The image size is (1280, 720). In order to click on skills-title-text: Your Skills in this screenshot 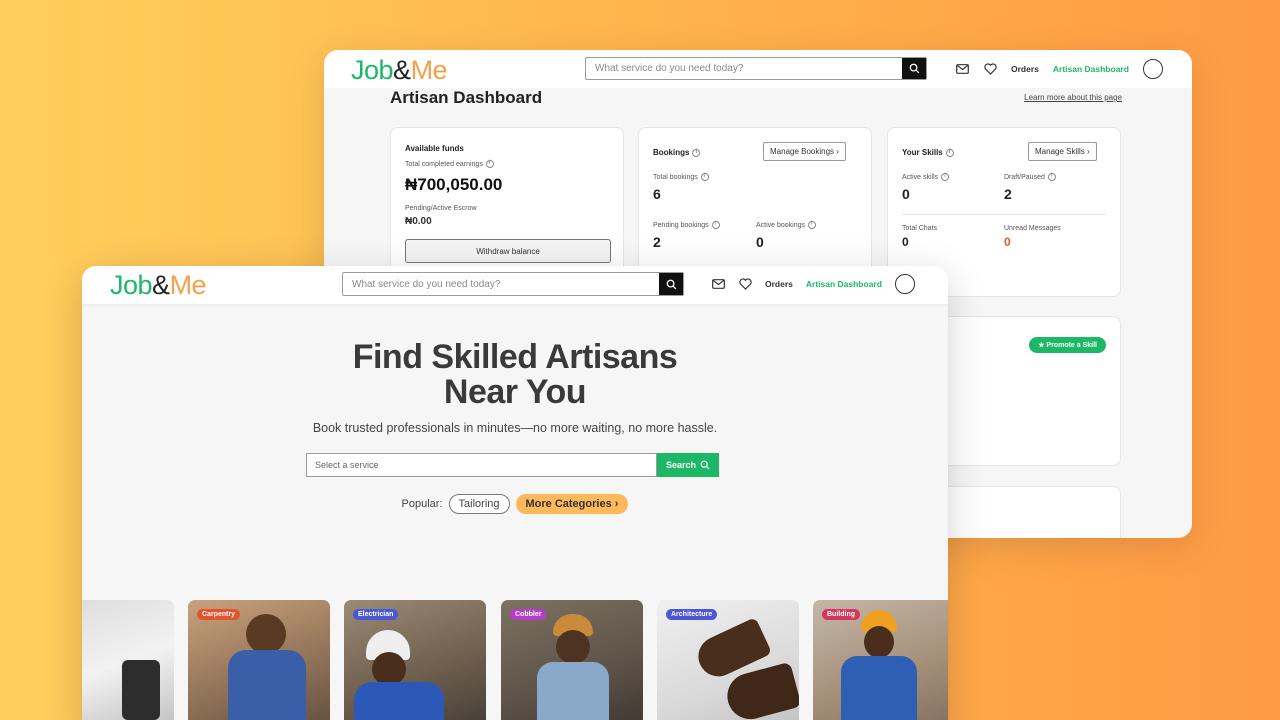, I will do `click(922, 152)`.